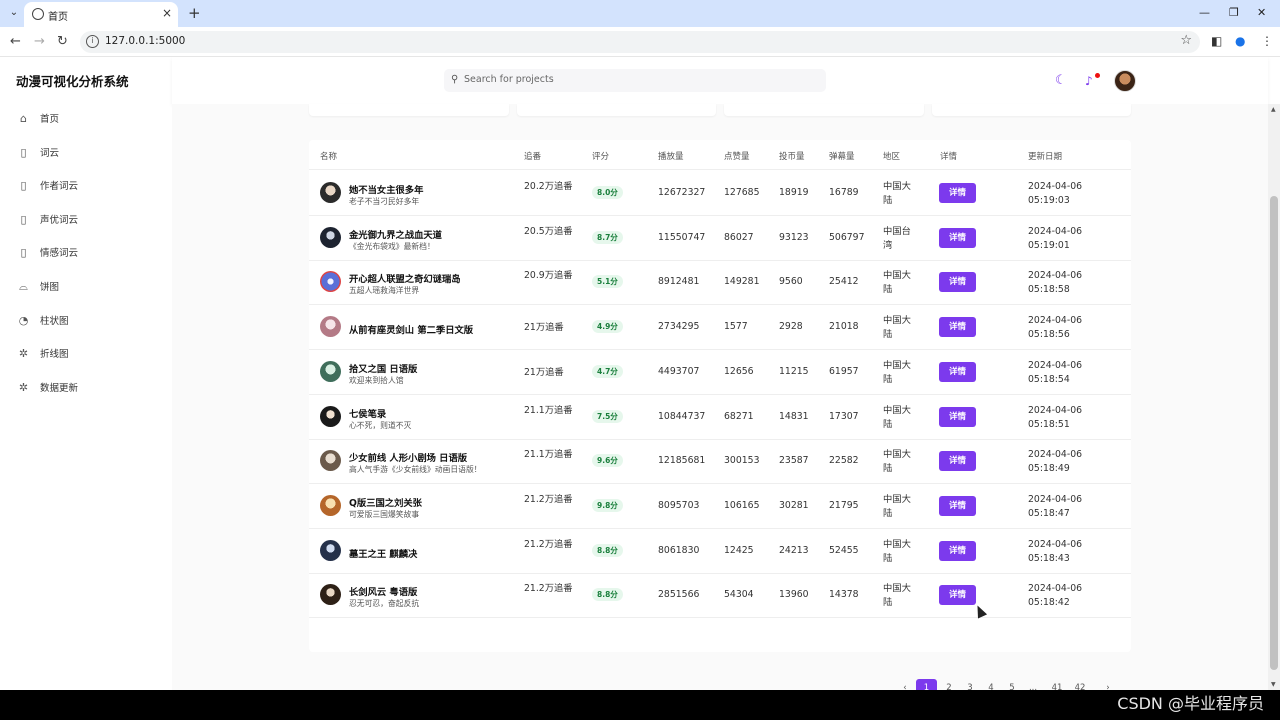 This screenshot has height=720, width=1280. What do you see at coordinates (87, 219) in the screenshot?
I see `sidebar-item-voice-wordcloud: ▯ 声优词云` at bounding box center [87, 219].